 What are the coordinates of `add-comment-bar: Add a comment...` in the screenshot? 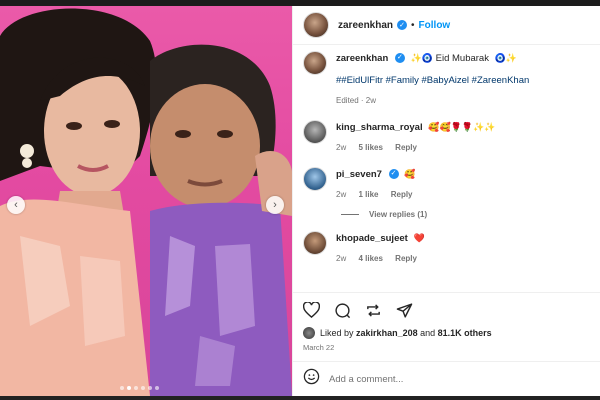 It's located at (446, 378).